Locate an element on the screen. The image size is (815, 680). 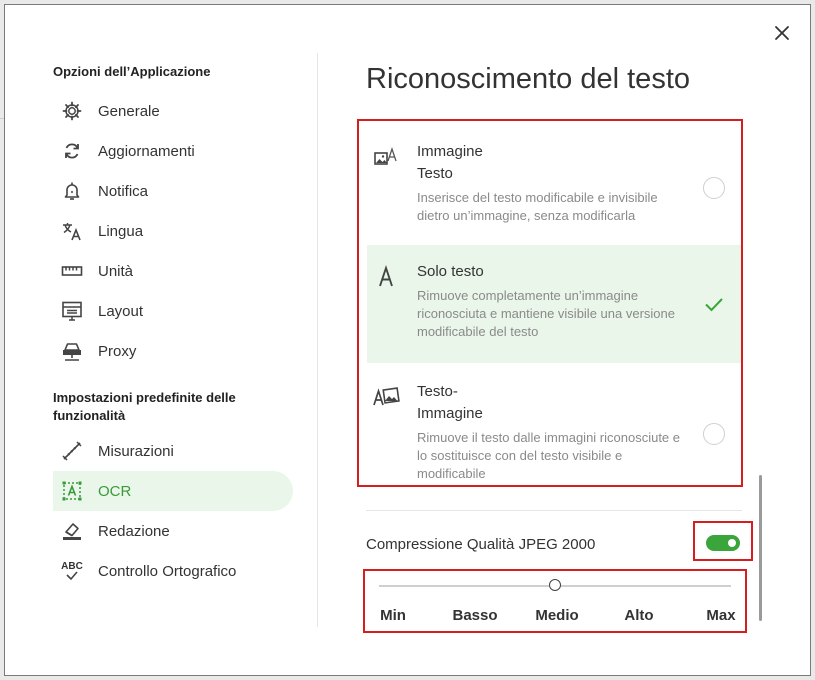
sidebar-item-lingua: Lingua is located at coordinates (173, 231).